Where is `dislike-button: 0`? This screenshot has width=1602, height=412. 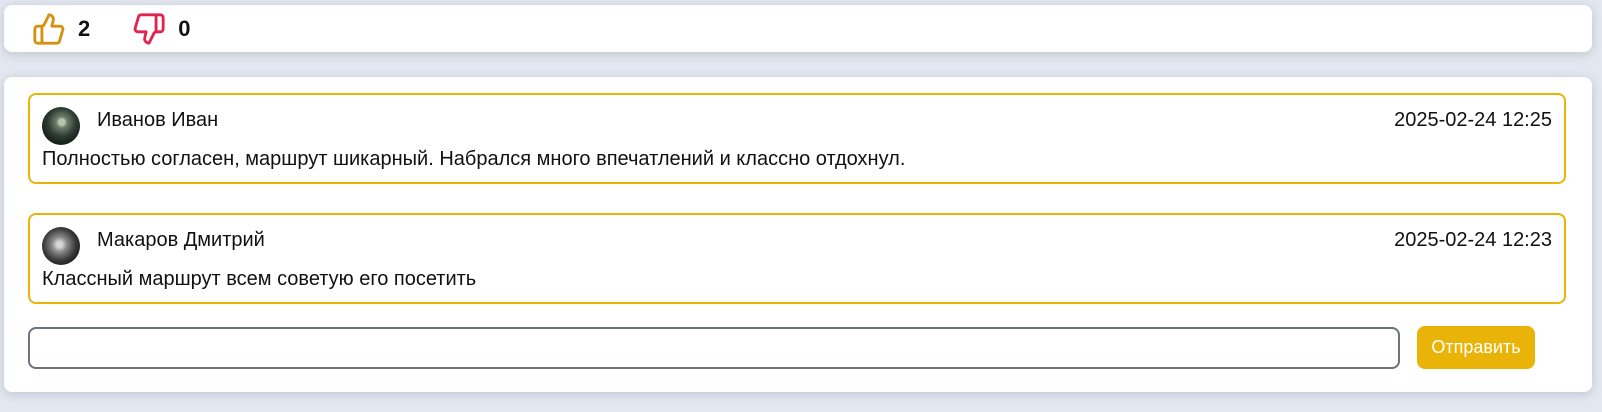 dislike-button: 0 is located at coordinates (161, 29).